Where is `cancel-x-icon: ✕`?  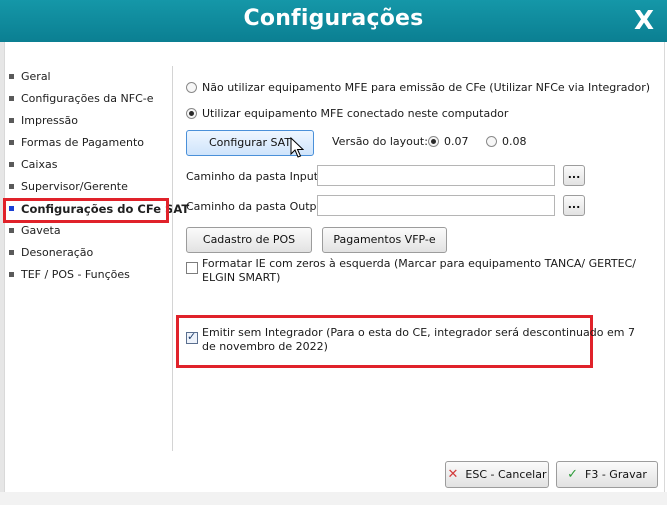 cancel-x-icon: ✕ is located at coordinates (453, 474).